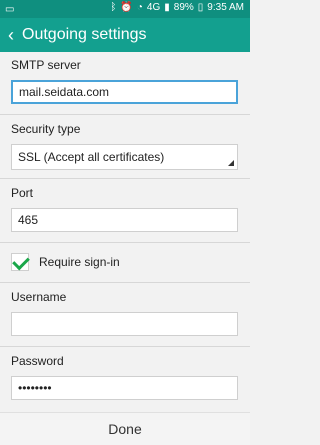 This screenshot has height=445, width=320. I want to click on clock: 9:35 AM, so click(225, 7).